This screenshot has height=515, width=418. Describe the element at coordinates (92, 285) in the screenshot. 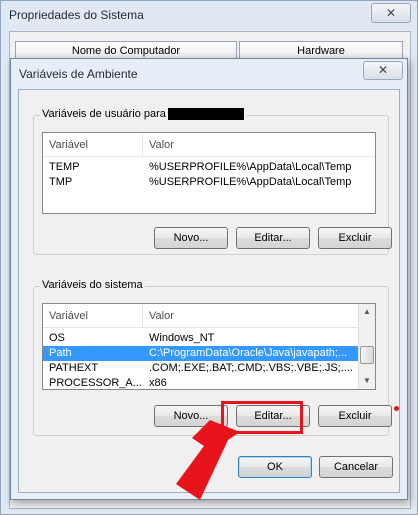

I see `system-variables-group-label: Variáveis do sistema` at that location.